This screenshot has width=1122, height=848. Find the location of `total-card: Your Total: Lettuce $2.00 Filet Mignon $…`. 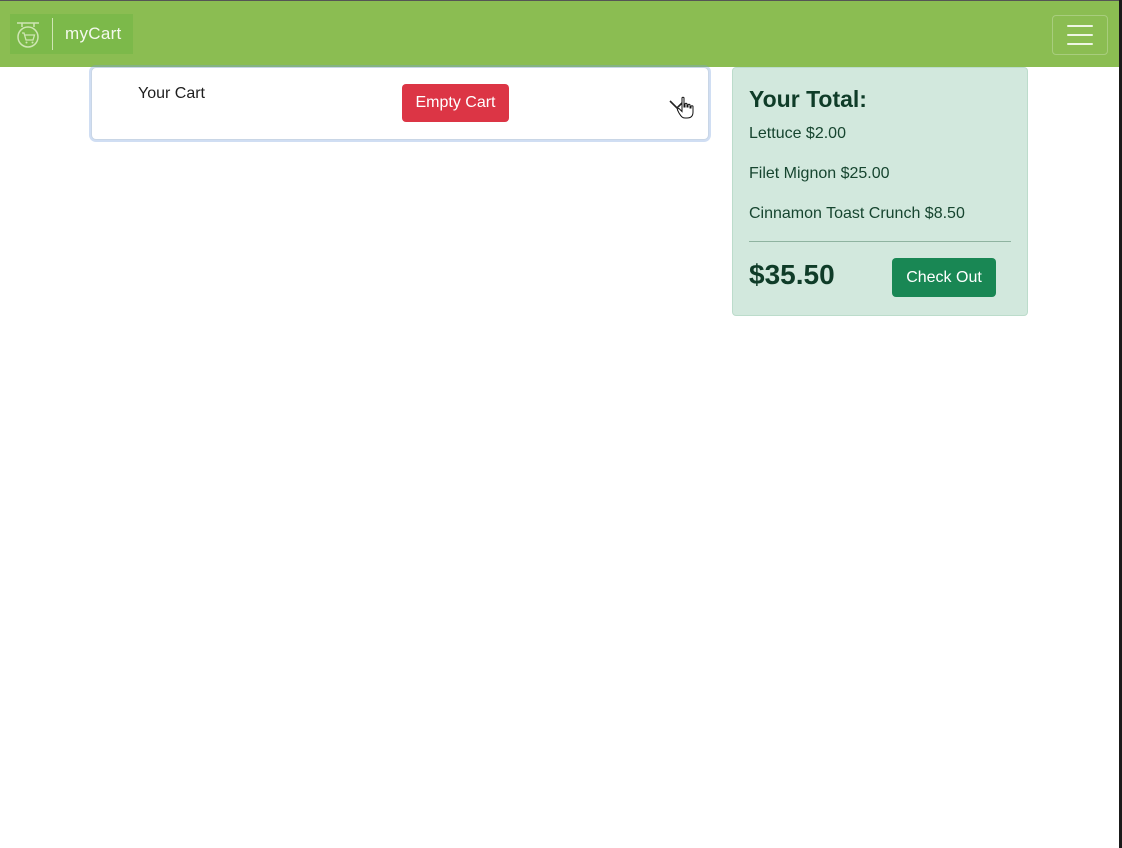

total-card: Your Total: Lettuce $2.00 Filet Mignon $… is located at coordinates (880, 191).